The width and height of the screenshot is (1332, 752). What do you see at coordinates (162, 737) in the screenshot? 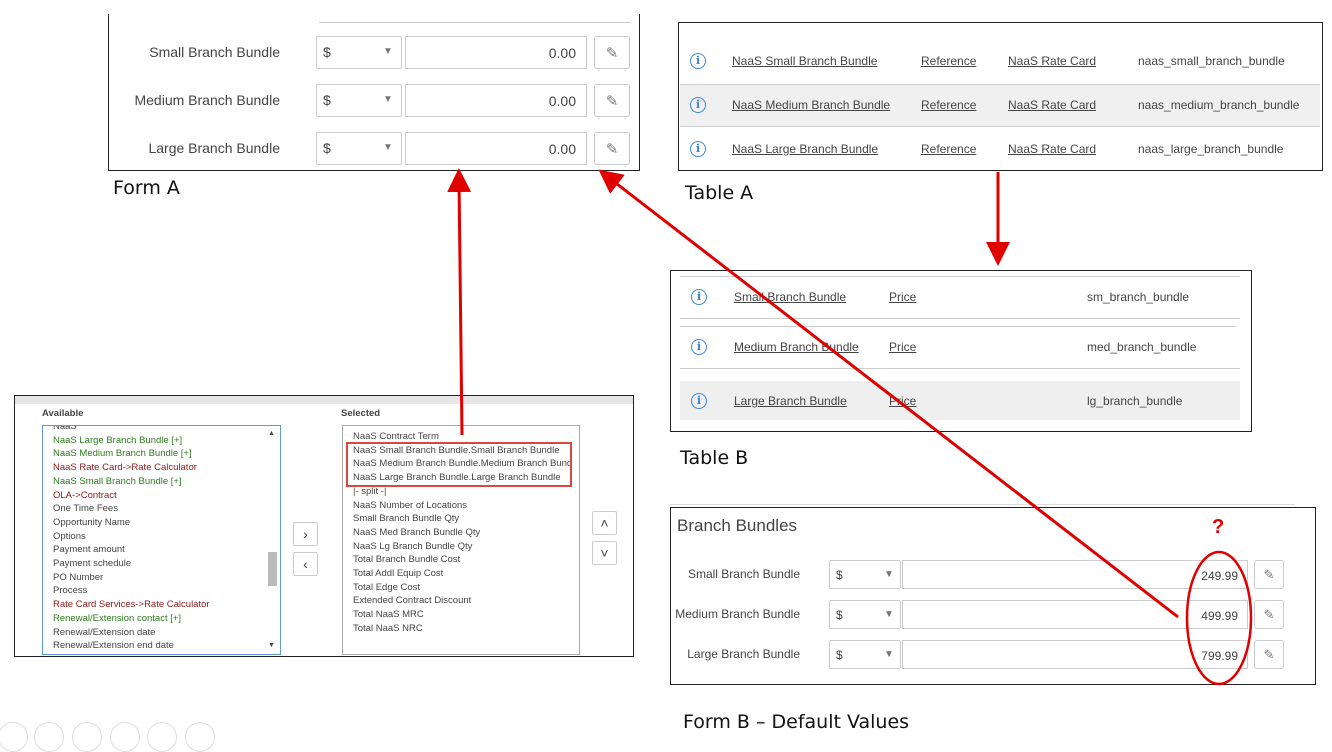
I see `zoom-icon` at bounding box center [162, 737].